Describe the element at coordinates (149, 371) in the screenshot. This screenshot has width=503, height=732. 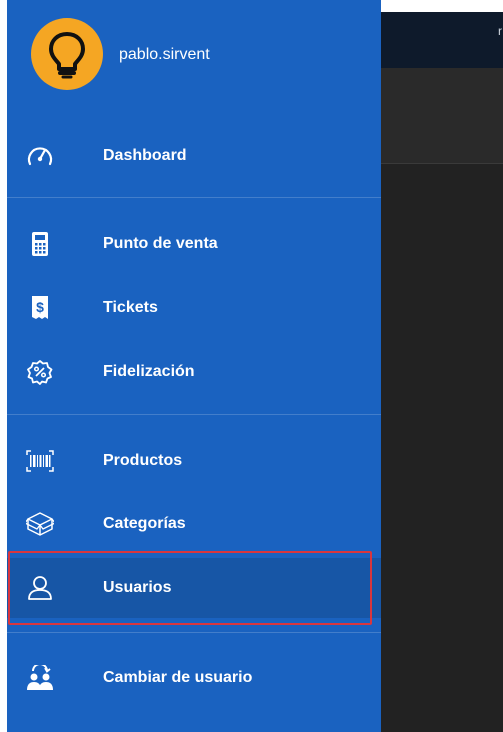
I see `menu-label-fidelizacion: Fidelización` at that location.